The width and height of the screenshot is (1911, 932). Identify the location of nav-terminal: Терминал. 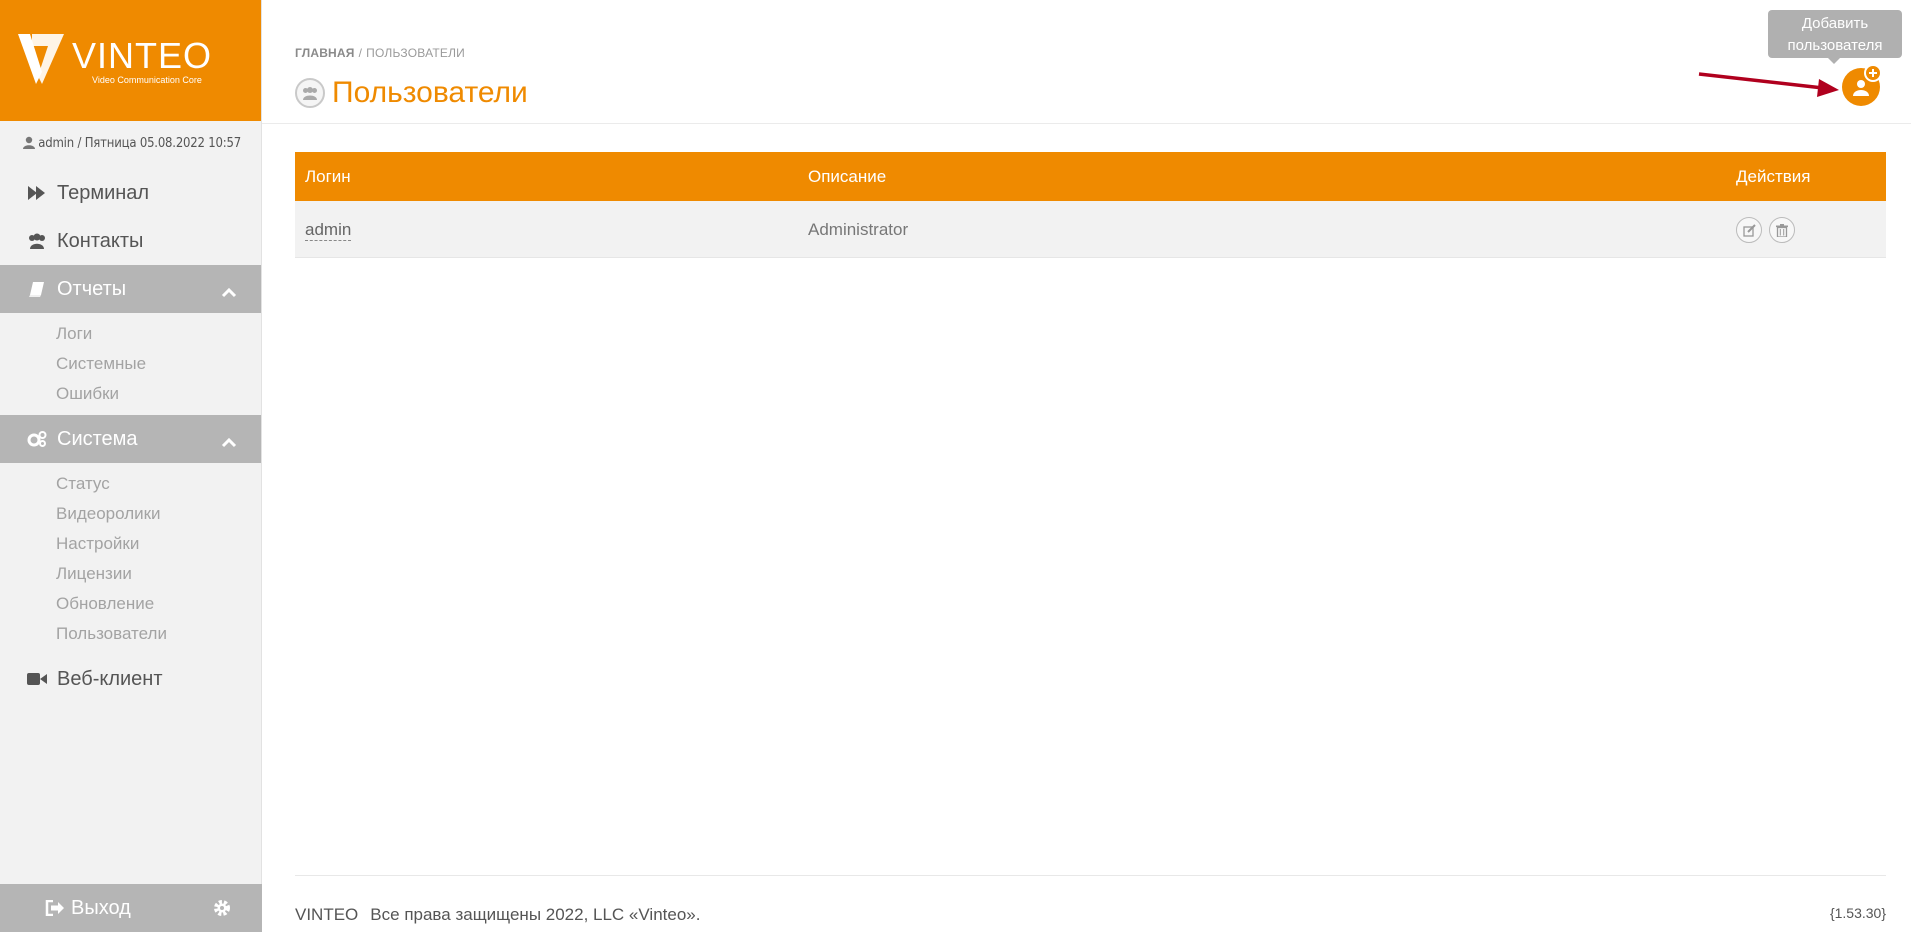
(130, 193).